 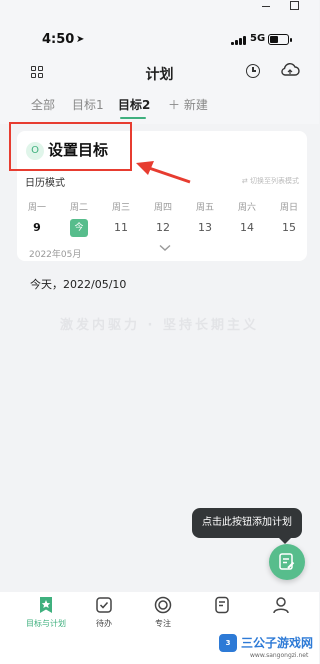 I want to click on network-type: 5G, so click(x=258, y=38).